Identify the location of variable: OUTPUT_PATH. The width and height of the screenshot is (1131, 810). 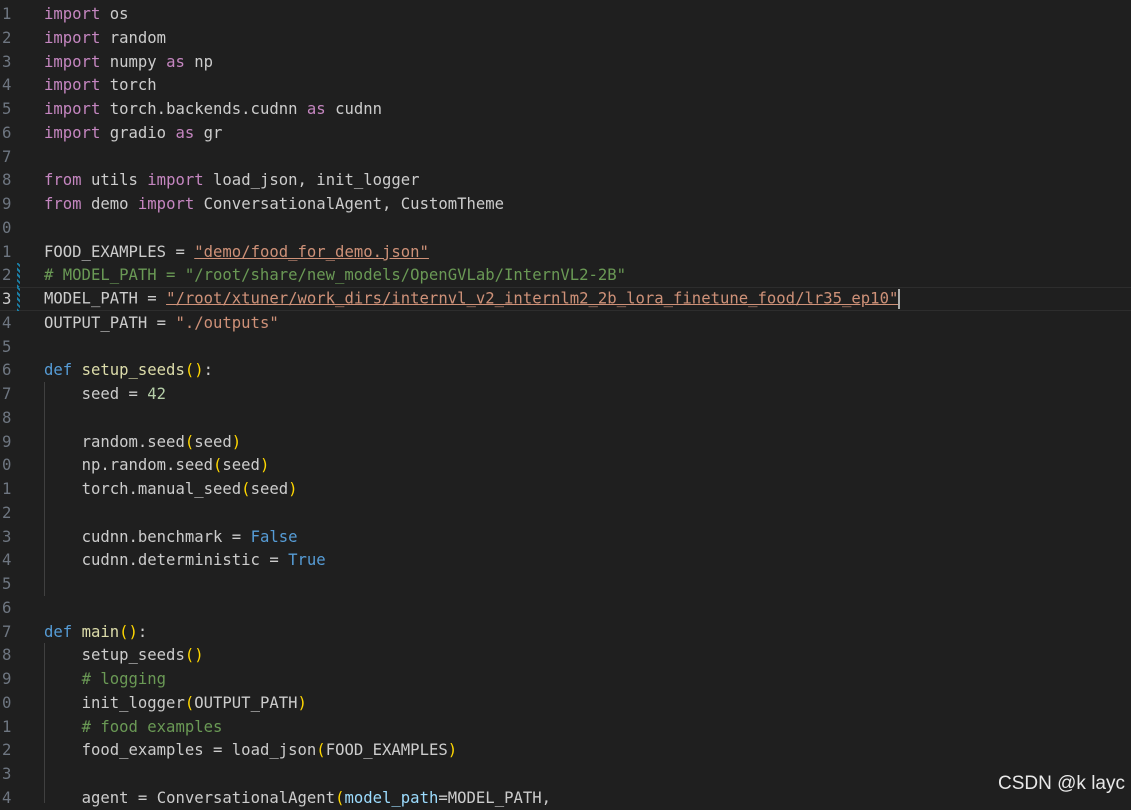
(96, 322).